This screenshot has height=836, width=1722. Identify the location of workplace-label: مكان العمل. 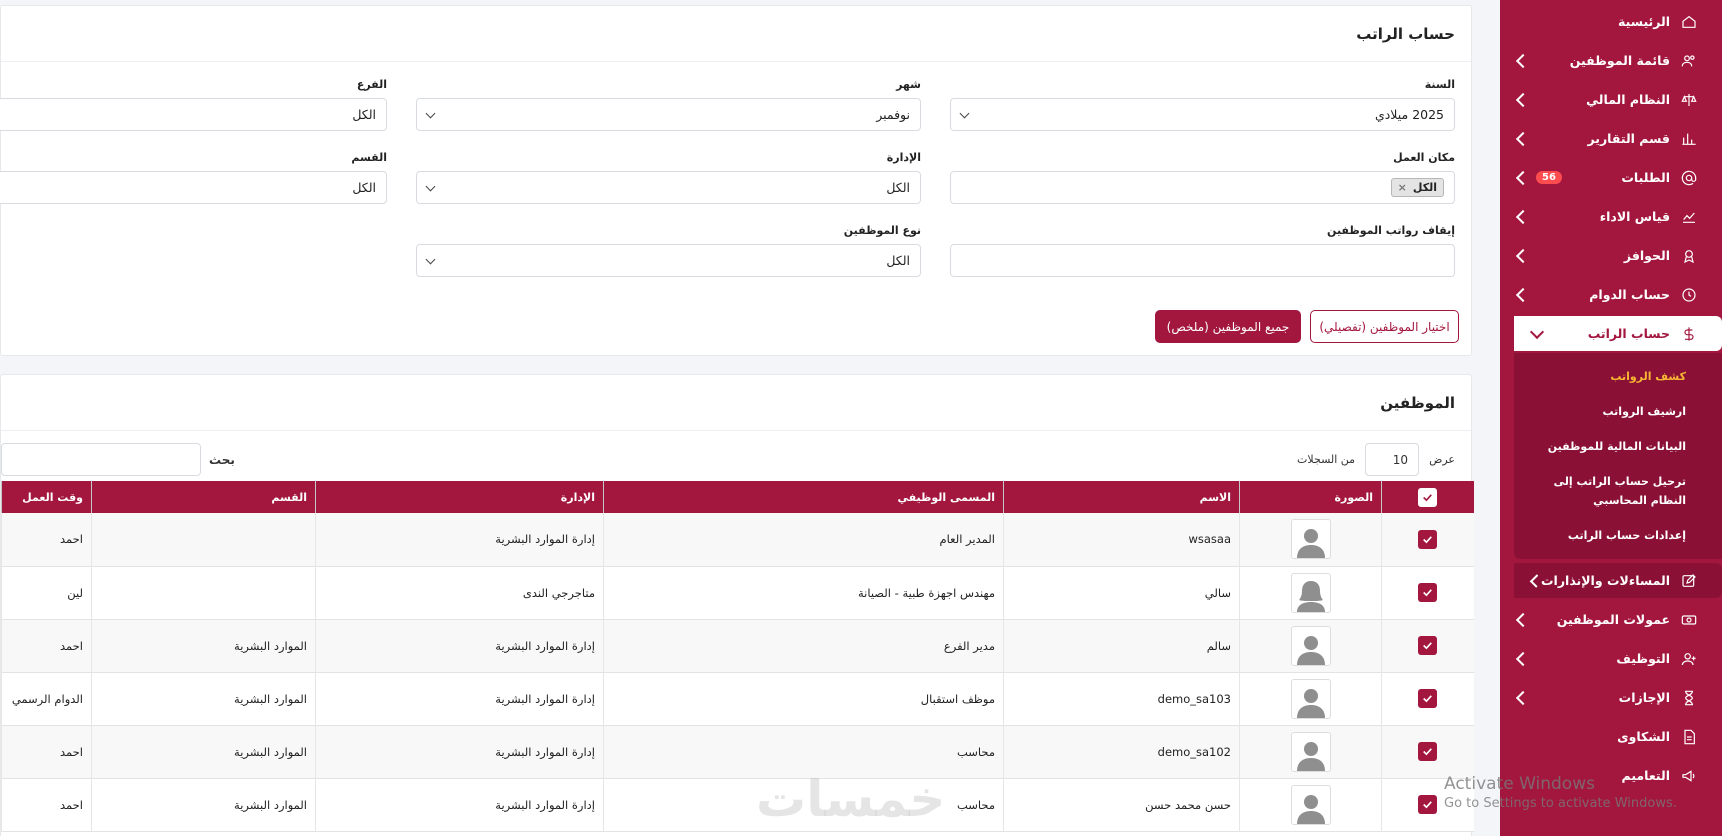
(1424, 157).